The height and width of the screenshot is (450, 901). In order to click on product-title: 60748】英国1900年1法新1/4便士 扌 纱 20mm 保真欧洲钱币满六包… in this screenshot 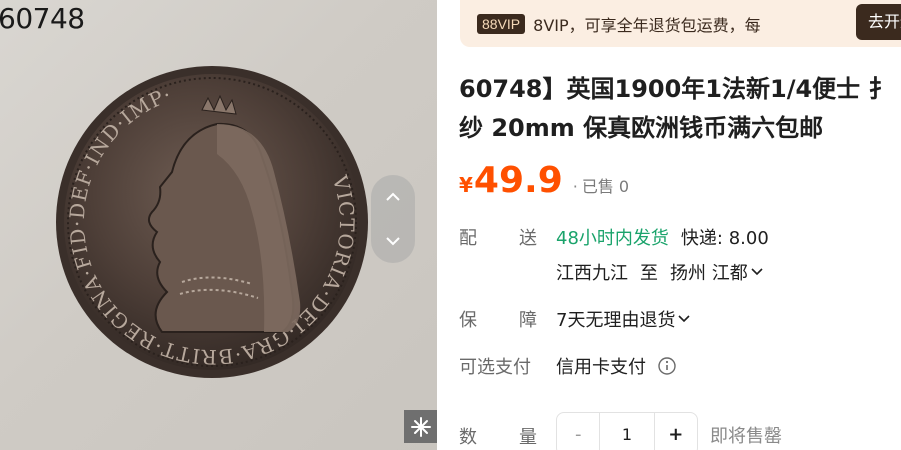, I will do `click(680, 109)`.